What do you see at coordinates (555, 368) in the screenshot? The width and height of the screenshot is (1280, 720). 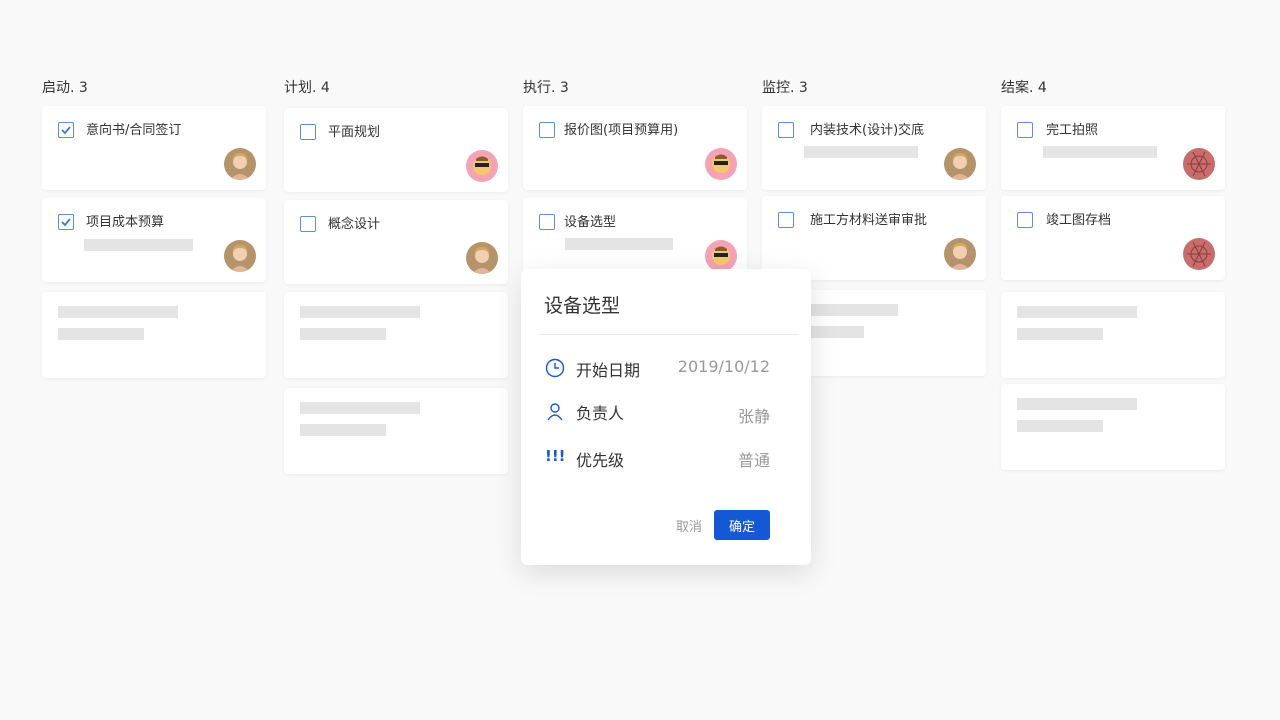 I see `clock-icon` at bounding box center [555, 368].